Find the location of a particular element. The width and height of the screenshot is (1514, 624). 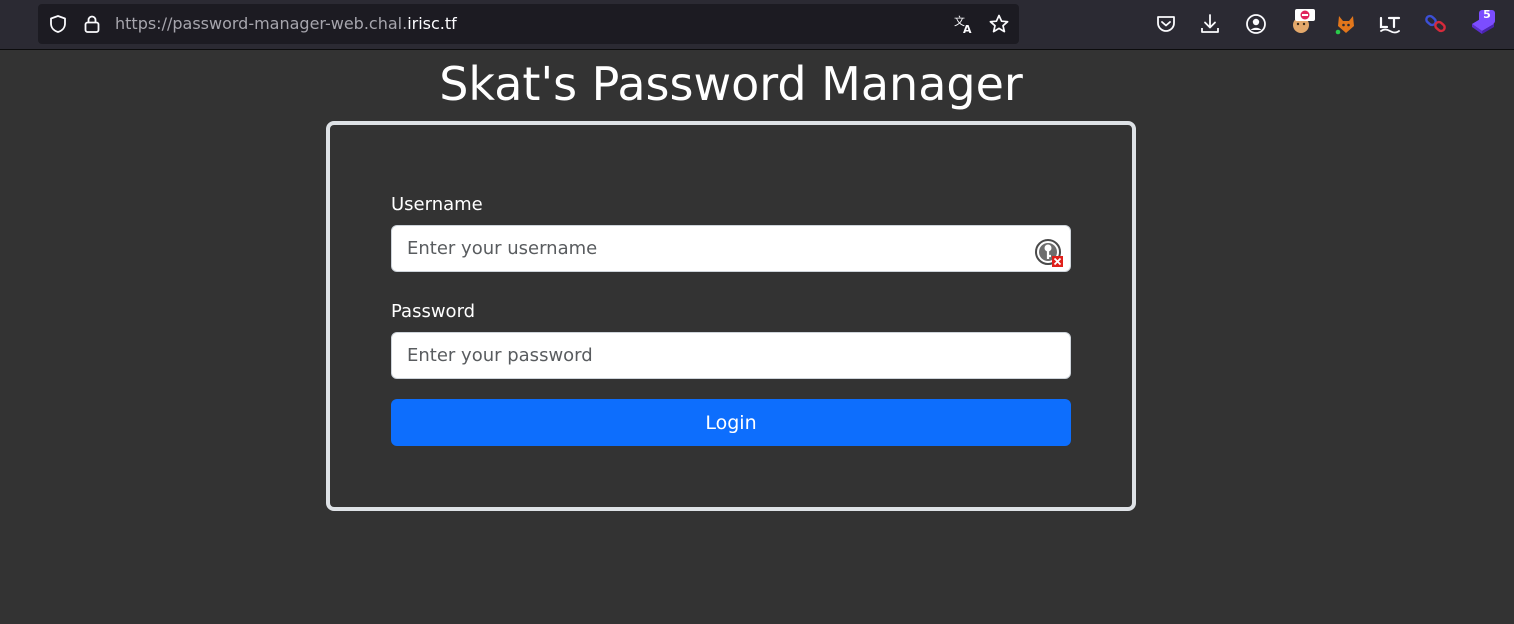

extension-badge-count: 5 is located at coordinates (1487, 14).